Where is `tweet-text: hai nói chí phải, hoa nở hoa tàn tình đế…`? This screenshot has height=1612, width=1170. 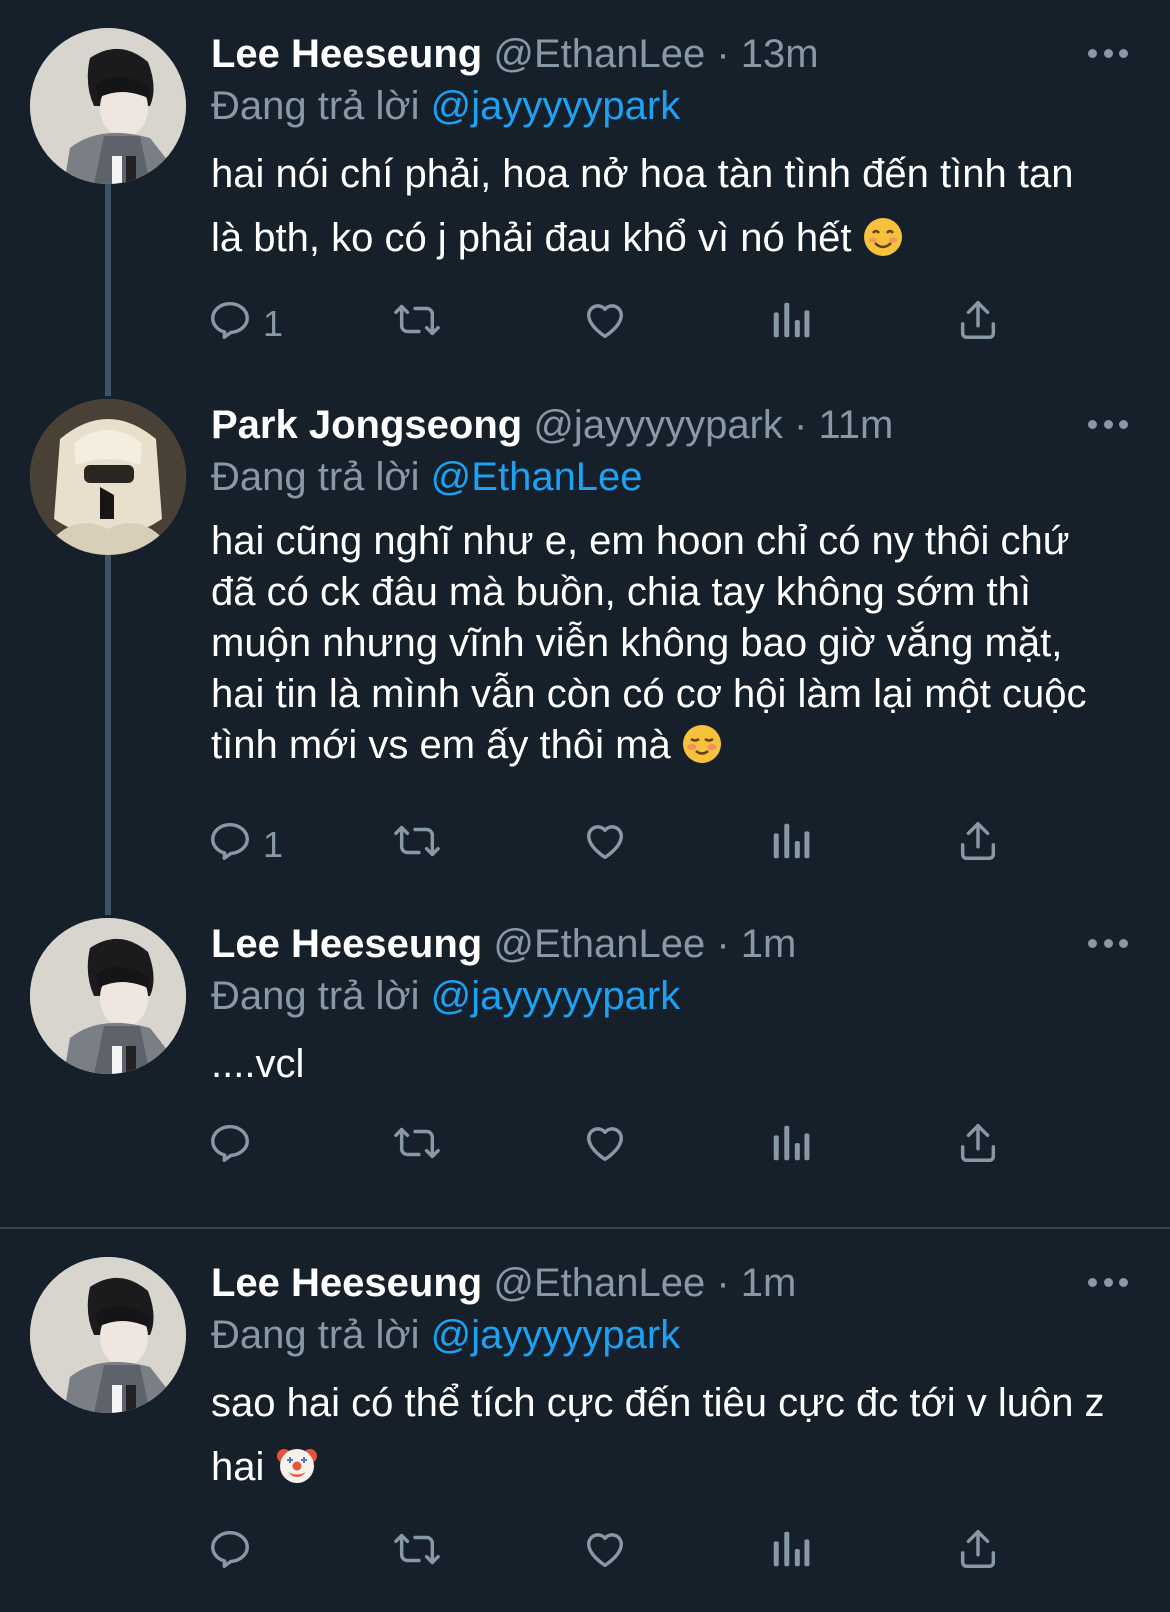
tweet-text: hai nói chí phải, hoa nở hoa tàn tình đế… is located at coordinates (661, 209).